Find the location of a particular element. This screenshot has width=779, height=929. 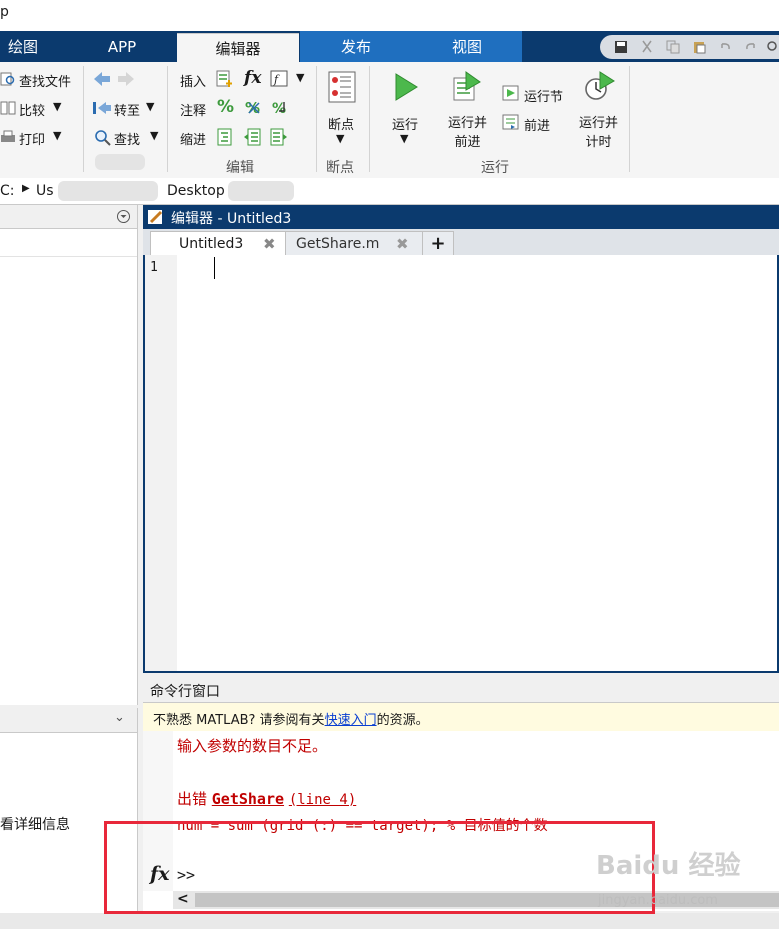

find-icon is located at coordinates (103, 138).